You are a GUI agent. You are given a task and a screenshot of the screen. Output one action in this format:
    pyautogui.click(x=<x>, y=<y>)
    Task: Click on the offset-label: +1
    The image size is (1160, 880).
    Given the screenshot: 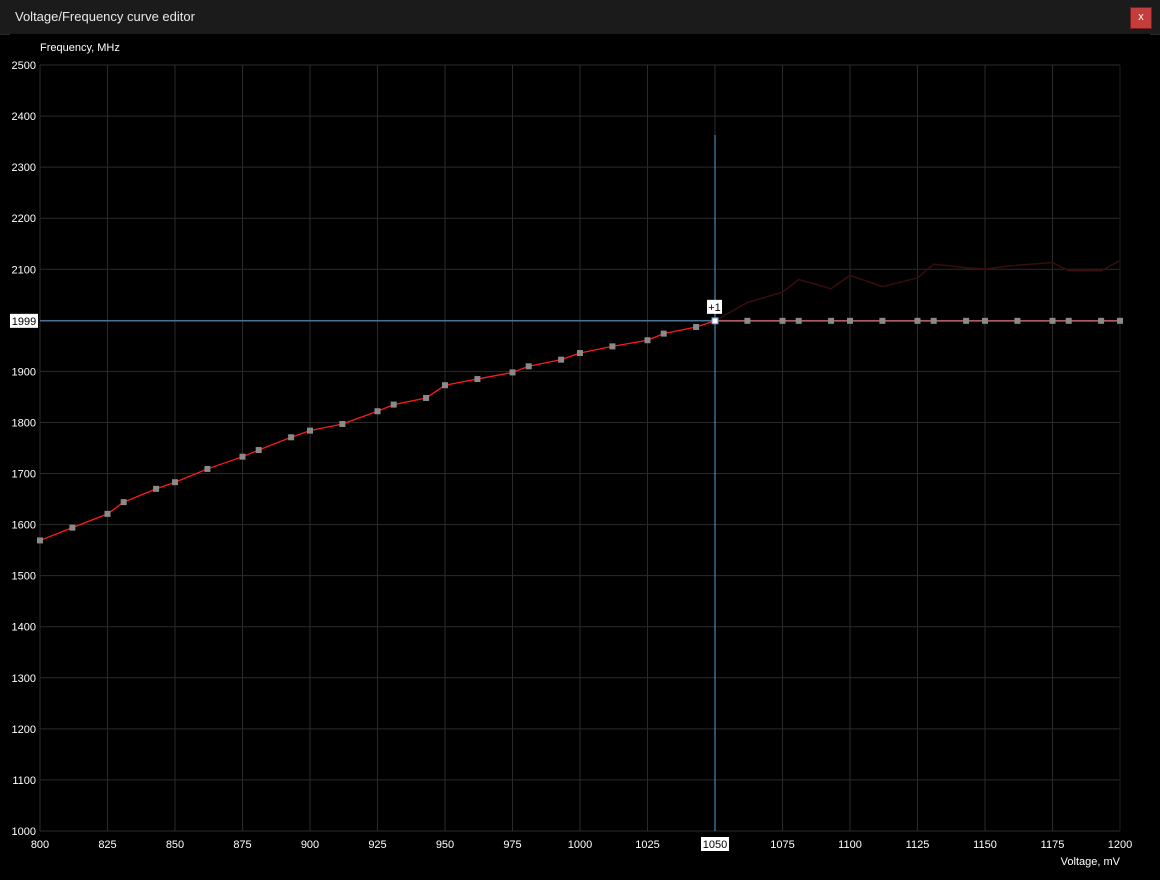 What is the action you would take?
    pyautogui.click(x=714, y=308)
    